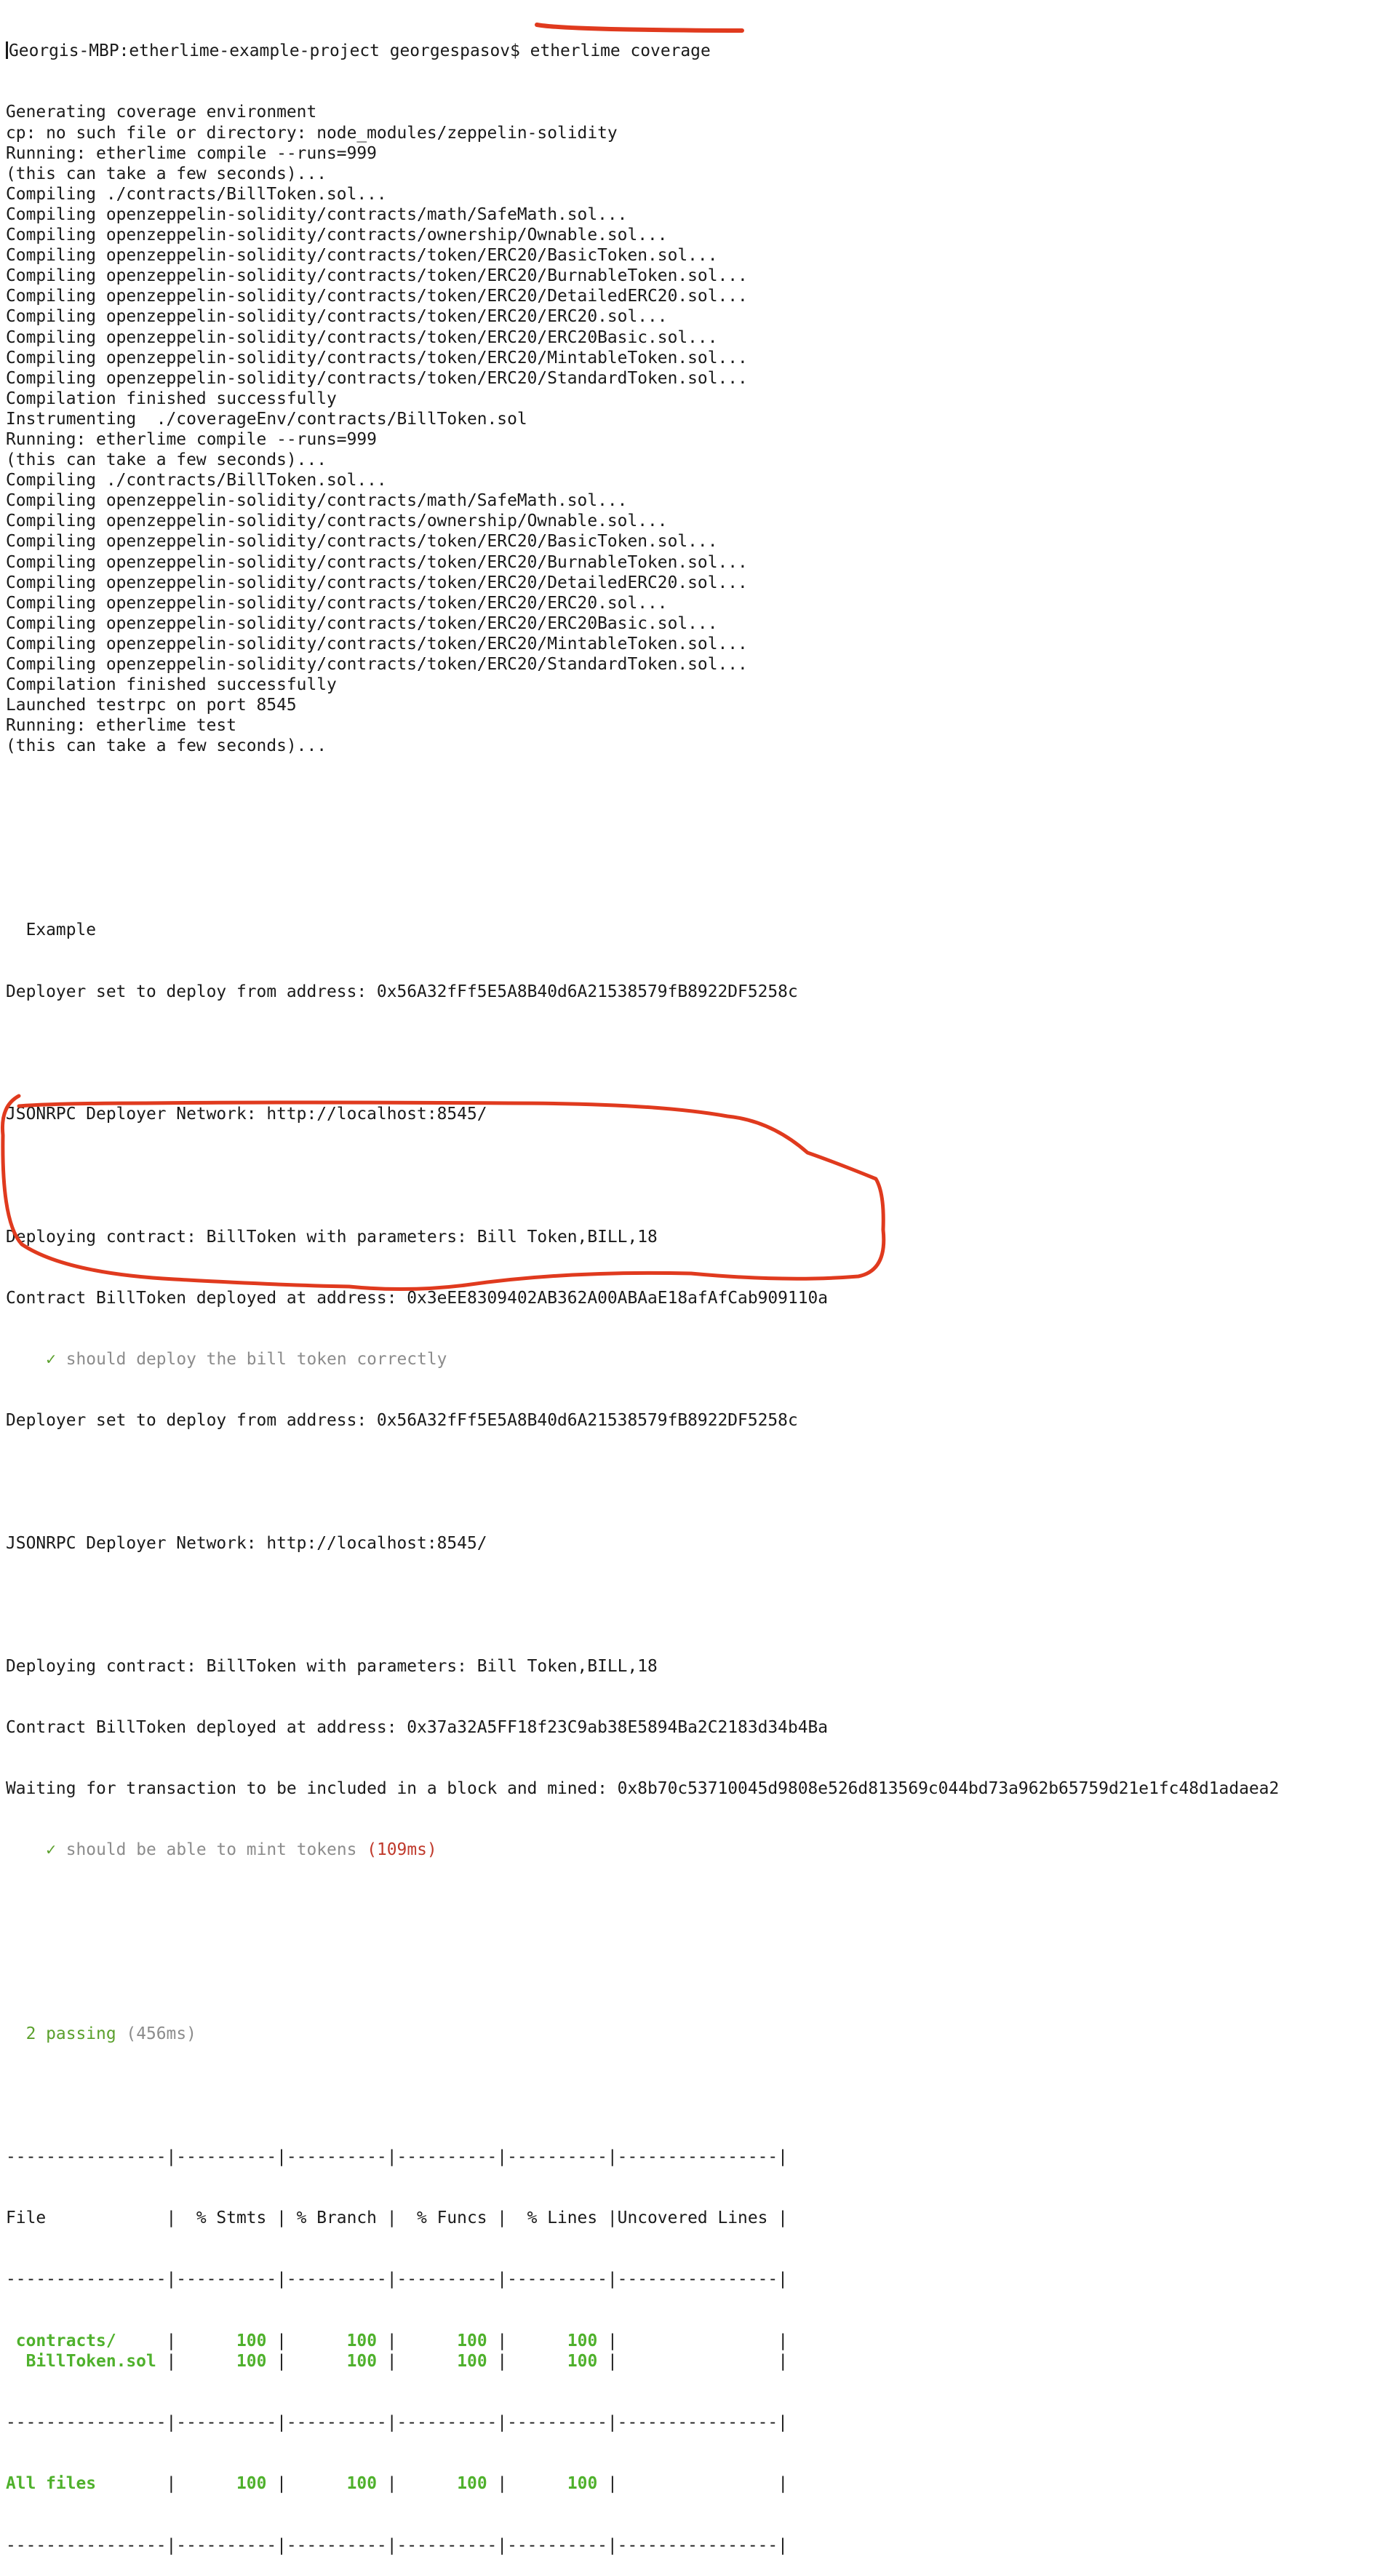  What do you see at coordinates (397, 2340) in the screenshot?
I see `table-row: contracts/ | 100 | 100 | 100 | 100 | |` at bounding box center [397, 2340].